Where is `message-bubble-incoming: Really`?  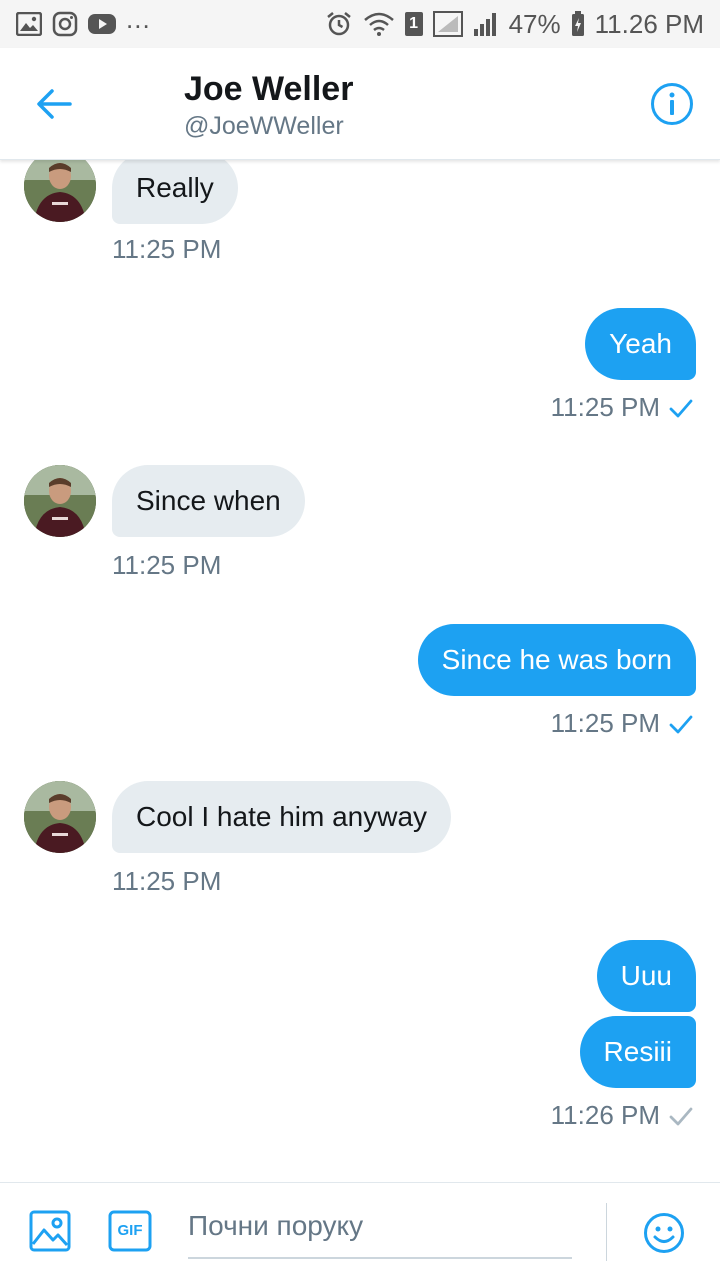
message-bubble-incoming: Really is located at coordinates (175, 192).